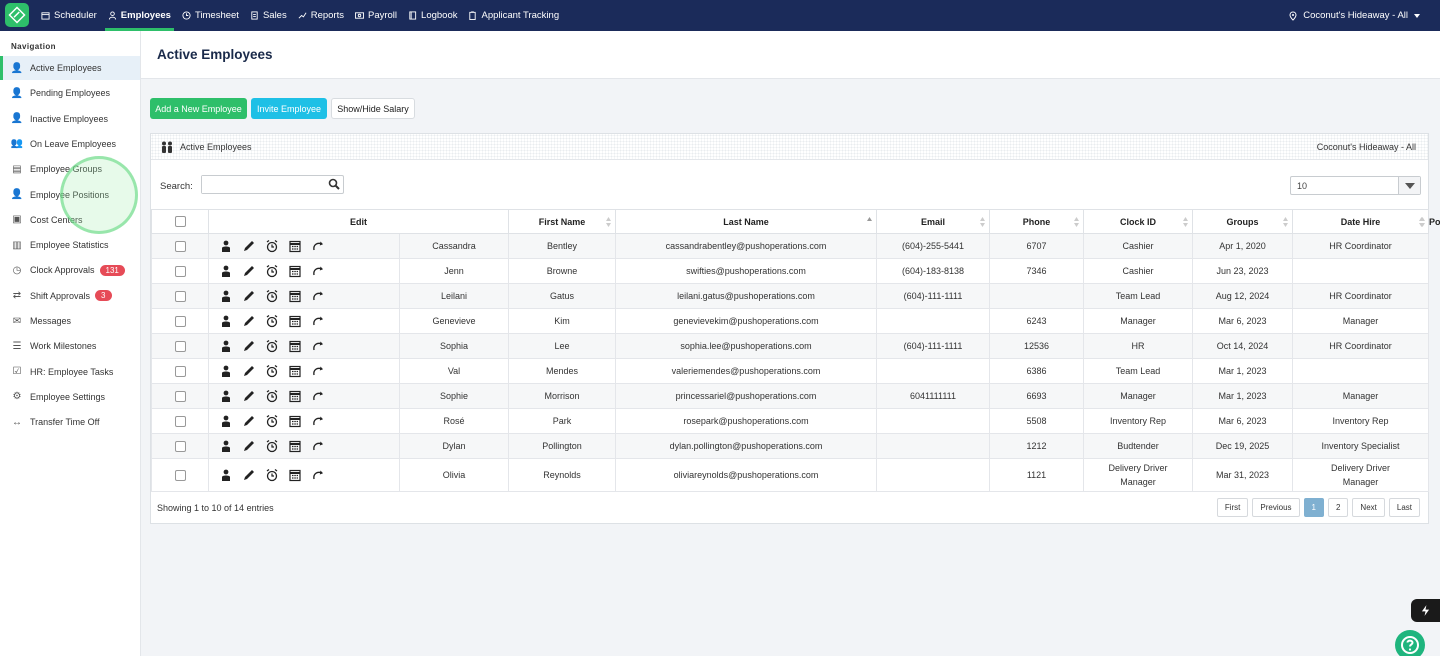 Image resolution: width=1440 pixels, height=656 pixels. I want to click on sidebar-item-employee-statistics: ▥ Employee Statistics, so click(70, 245).